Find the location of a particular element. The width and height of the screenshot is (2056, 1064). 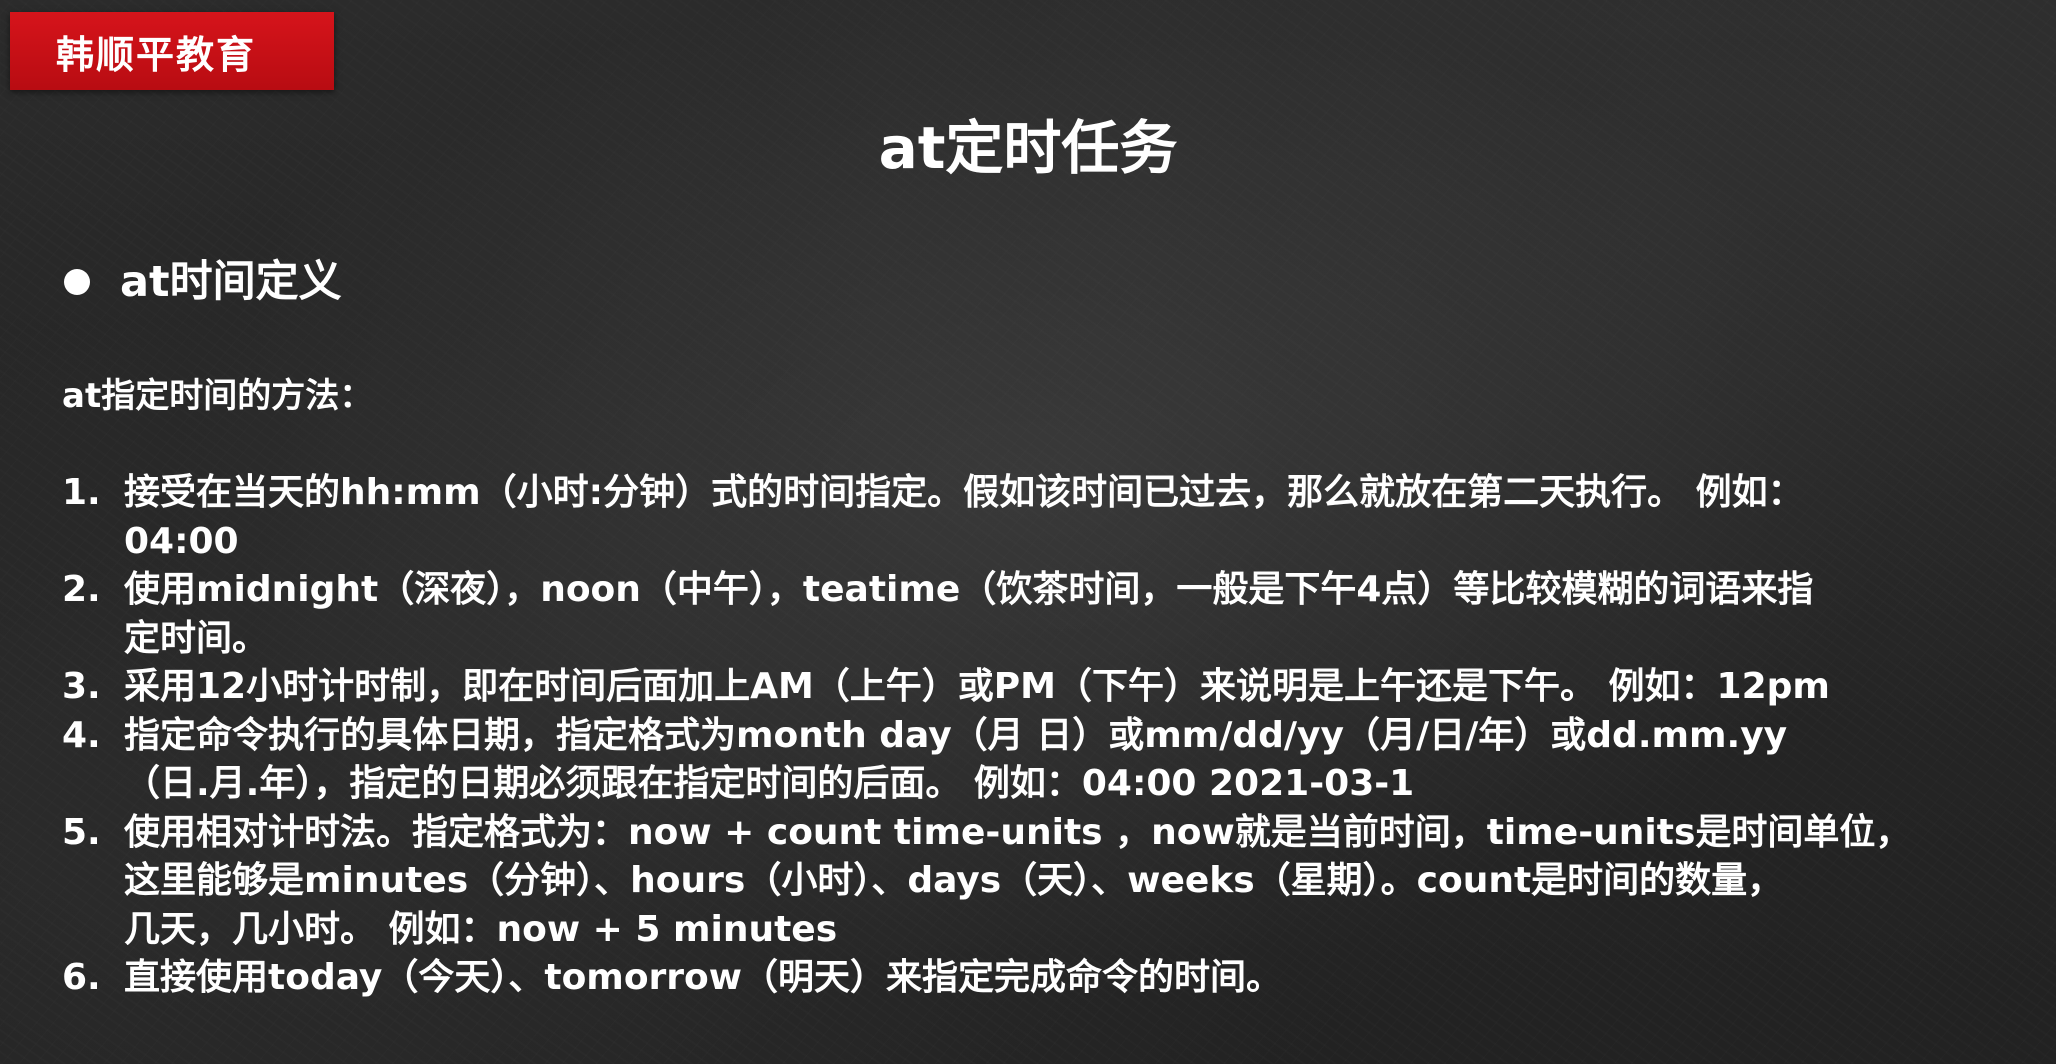

list-item-line: 直接使用today（今天）、tomorrow（明天）来指定完成命令的时间。 is located at coordinates (703, 977).